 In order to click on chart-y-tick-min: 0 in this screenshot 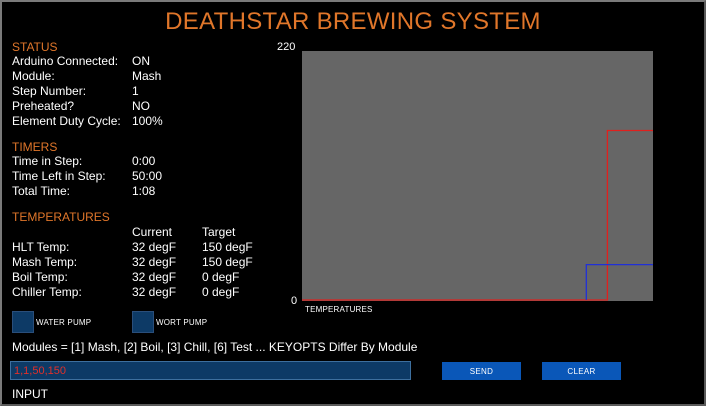, I will do `click(294, 301)`.